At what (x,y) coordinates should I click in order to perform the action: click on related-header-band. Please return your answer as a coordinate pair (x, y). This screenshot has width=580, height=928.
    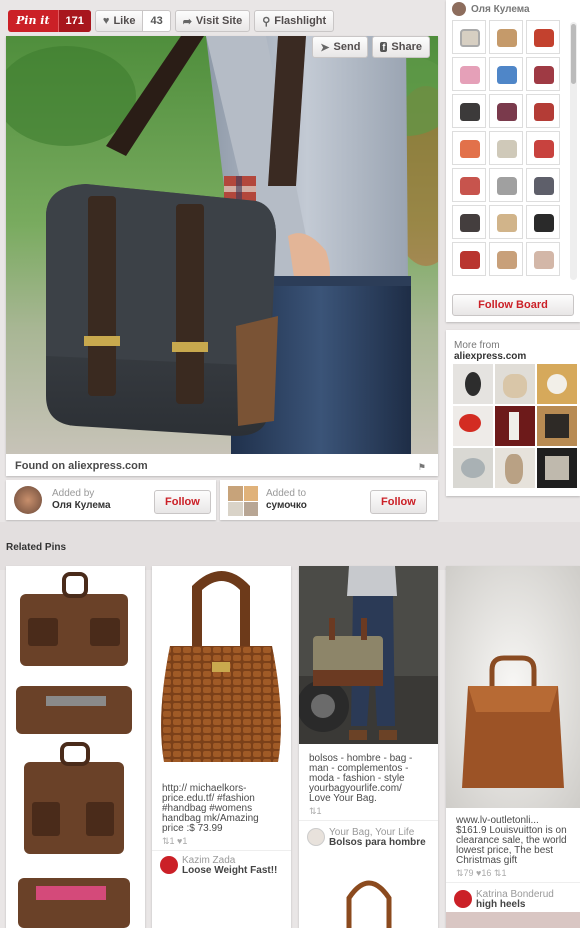
    Looking at the image, I should click on (290, 546).